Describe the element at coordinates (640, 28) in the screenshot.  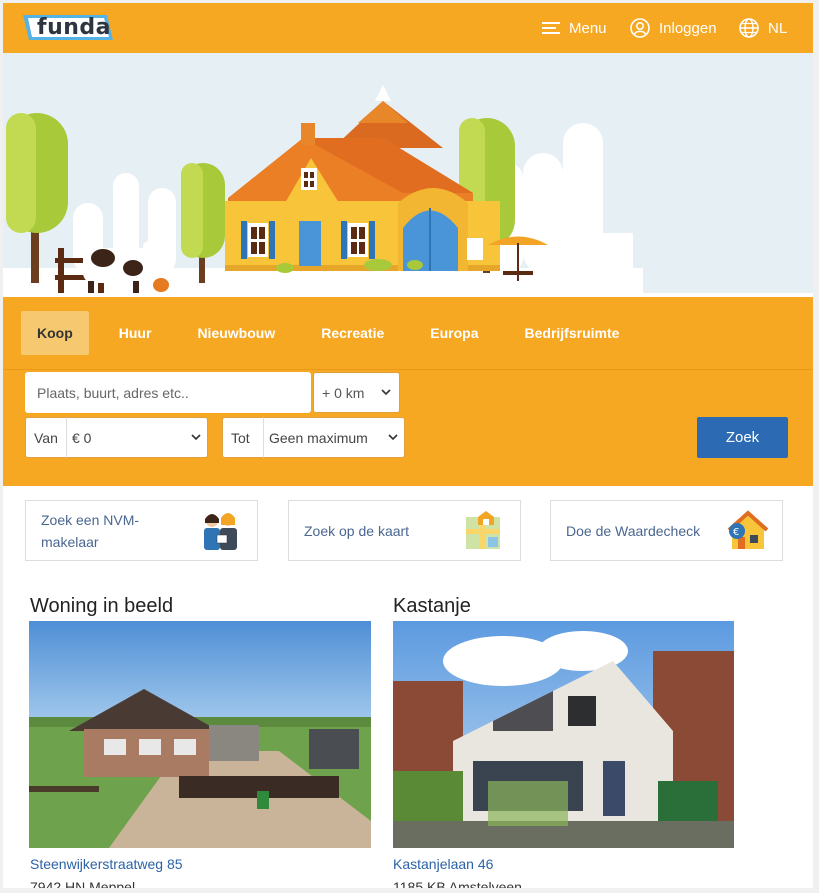
I see `user-icon` at that location.